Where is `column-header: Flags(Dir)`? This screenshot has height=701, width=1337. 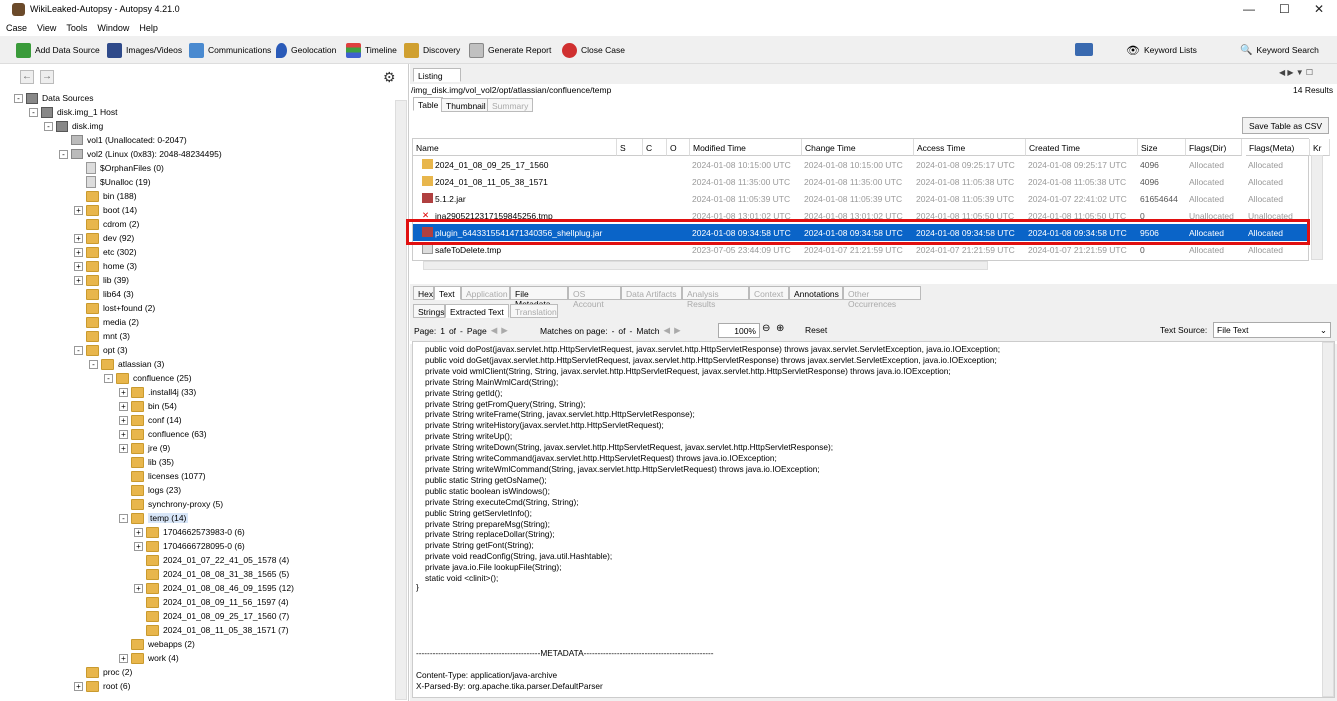
column-header: Flags(Dir) is located at coordinates (1214, 147).